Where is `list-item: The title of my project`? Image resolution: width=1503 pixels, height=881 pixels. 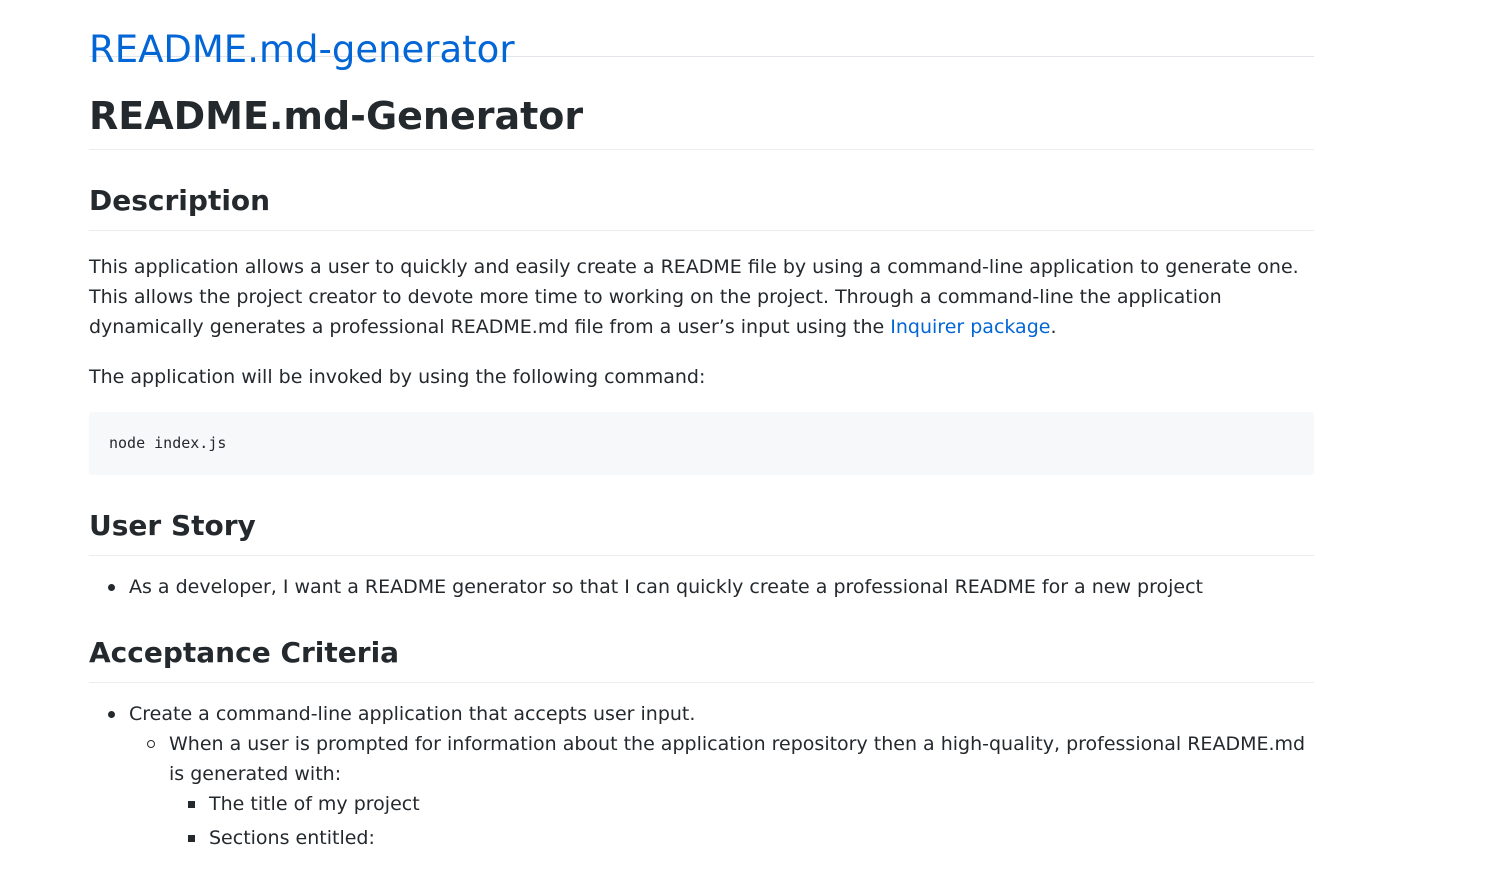 list-item: The title of my project is located at coordinates (741, 804).